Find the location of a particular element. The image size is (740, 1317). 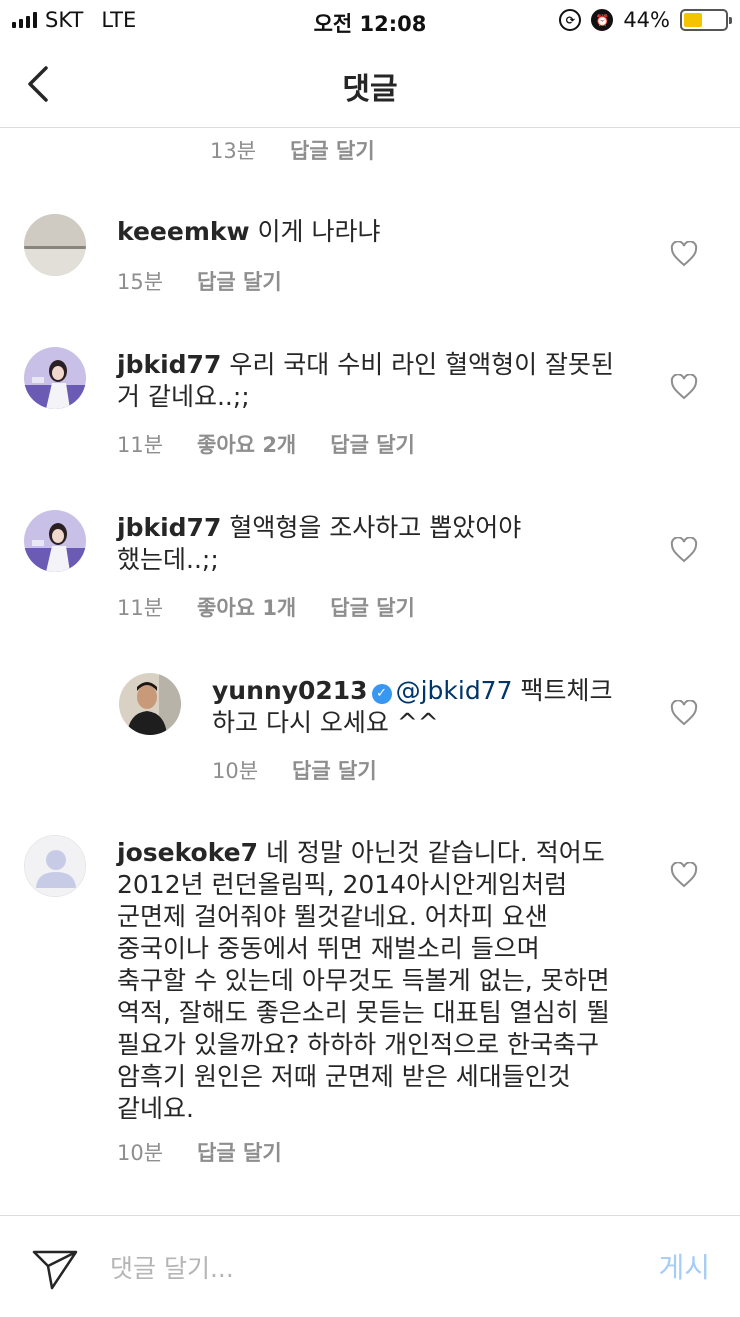

nav-bar: 댓글 is located at coordinates (370, 84).